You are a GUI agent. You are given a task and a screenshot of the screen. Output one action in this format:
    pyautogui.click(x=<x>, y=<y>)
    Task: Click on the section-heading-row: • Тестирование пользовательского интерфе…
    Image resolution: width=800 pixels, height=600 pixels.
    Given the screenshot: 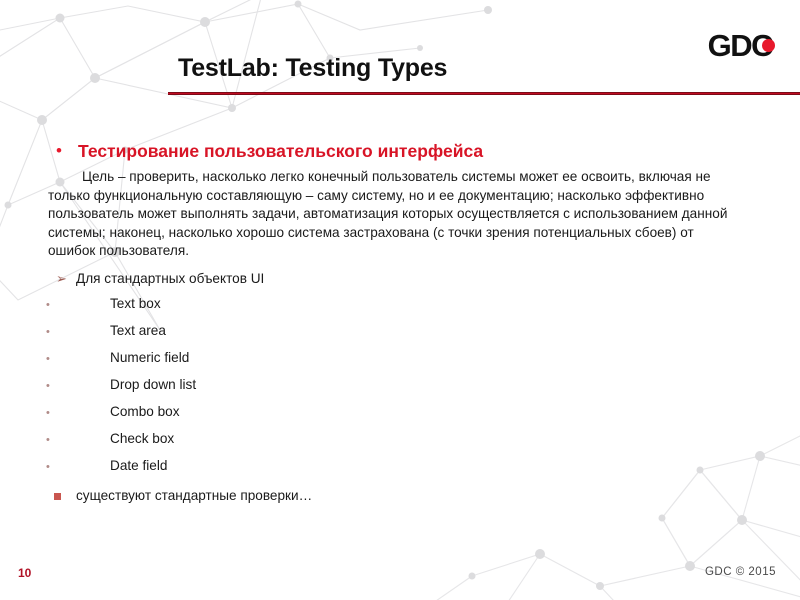 What is the action you would take?
    pyautogui.click(x=400, y=151)
    